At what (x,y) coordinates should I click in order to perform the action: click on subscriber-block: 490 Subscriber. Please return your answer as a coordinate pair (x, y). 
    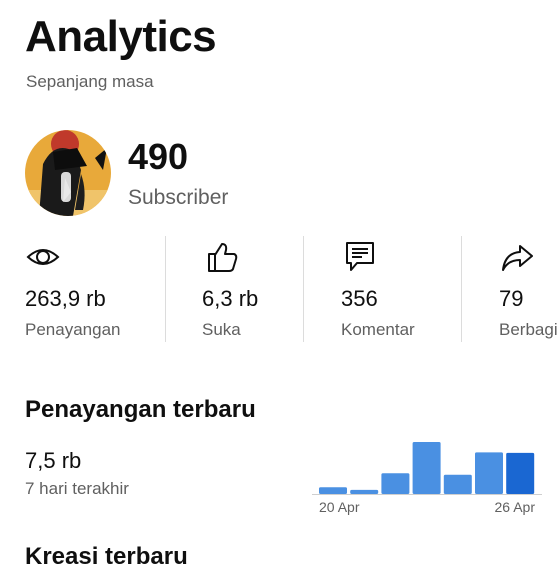
    Looking at the image, I should click on (178, 172).